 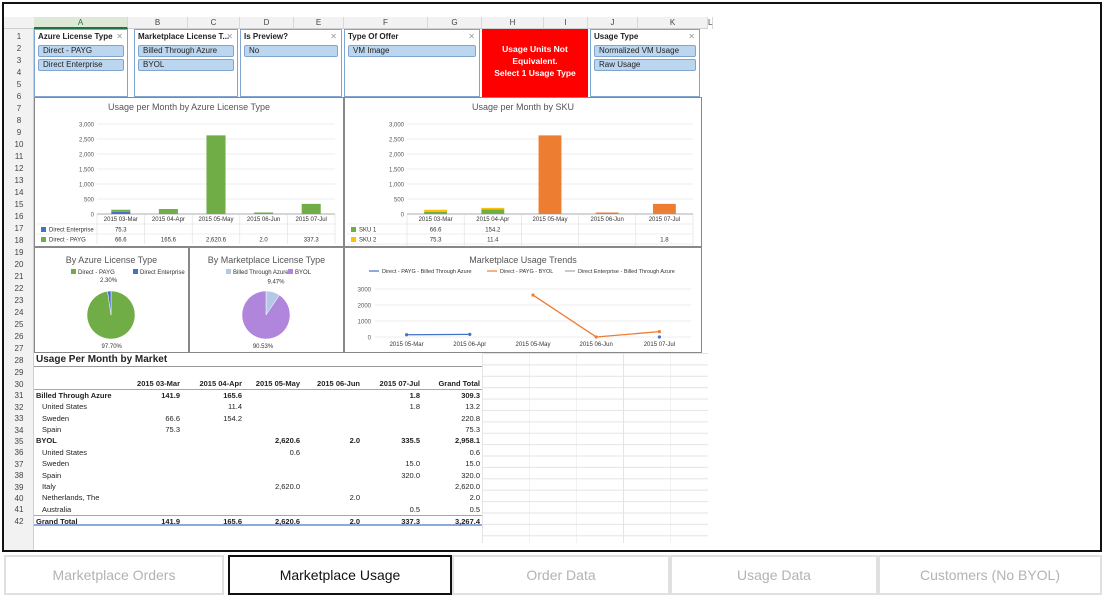 What do you see at coordinates (158, 23) in the screenshot?
I see `column-header-b: B` at bounding box center [158, 23].